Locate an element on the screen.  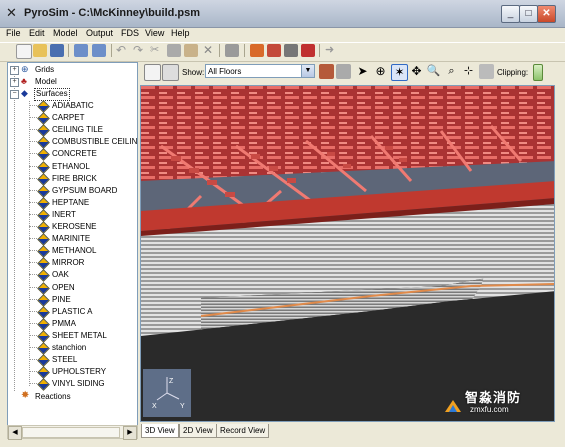
floor-select: All Floors ▼ is located at coordinates (260, 71).